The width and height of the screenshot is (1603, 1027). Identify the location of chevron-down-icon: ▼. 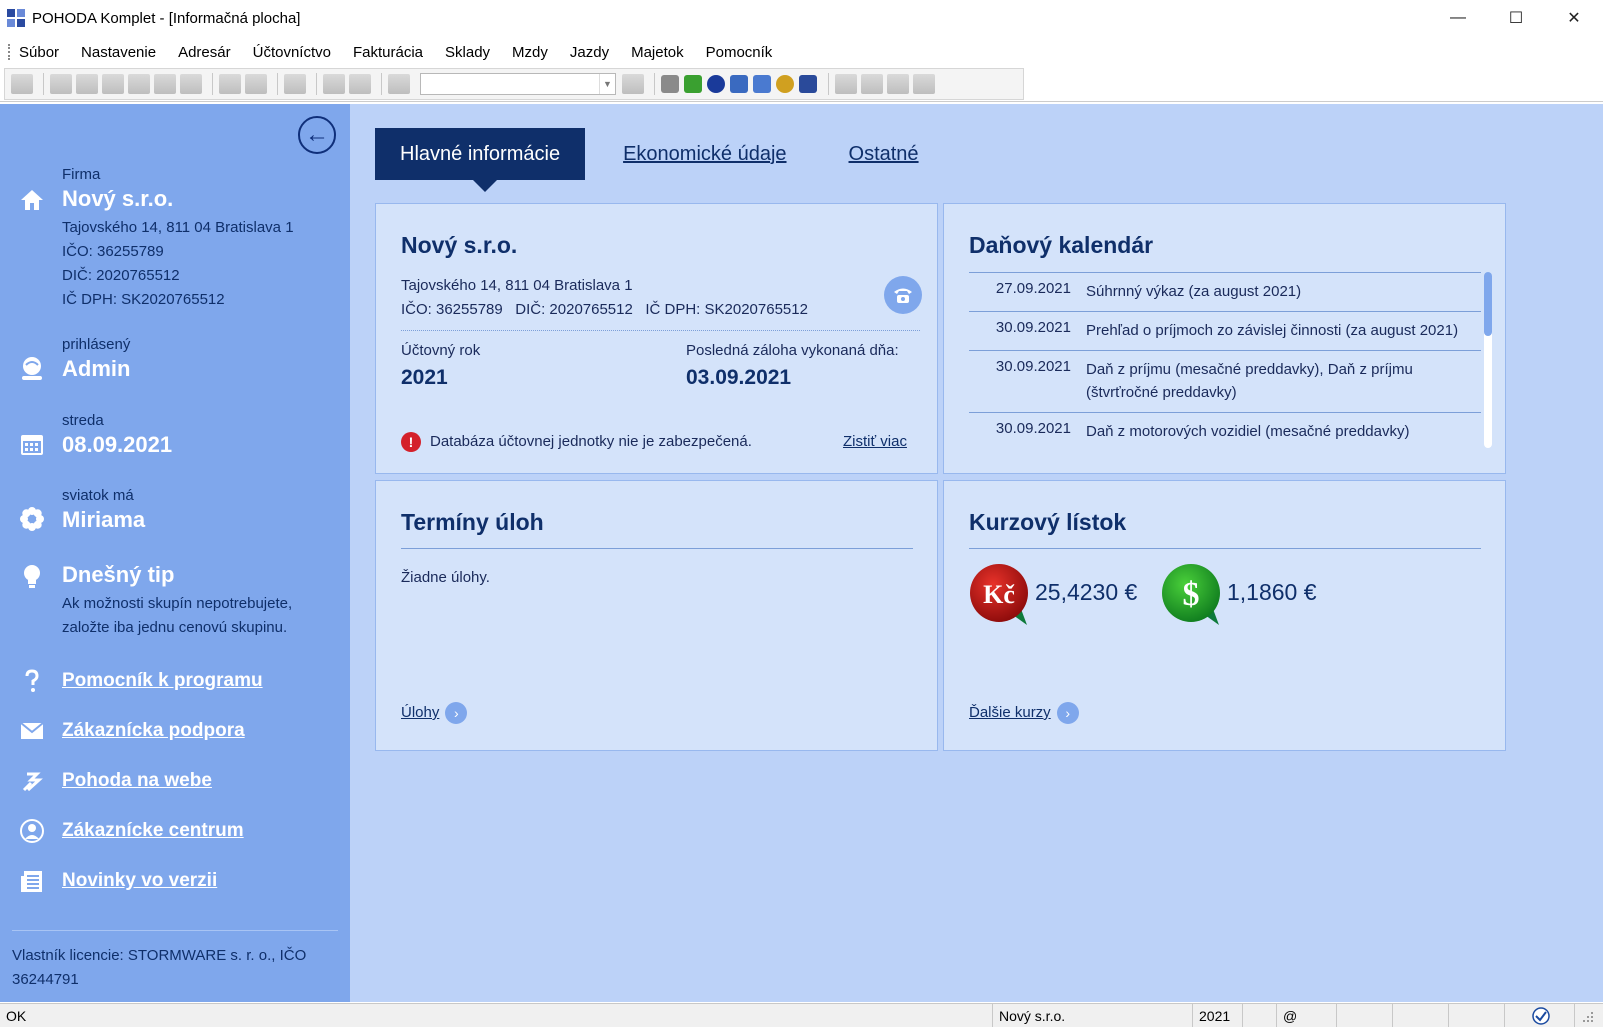
(607, 84).